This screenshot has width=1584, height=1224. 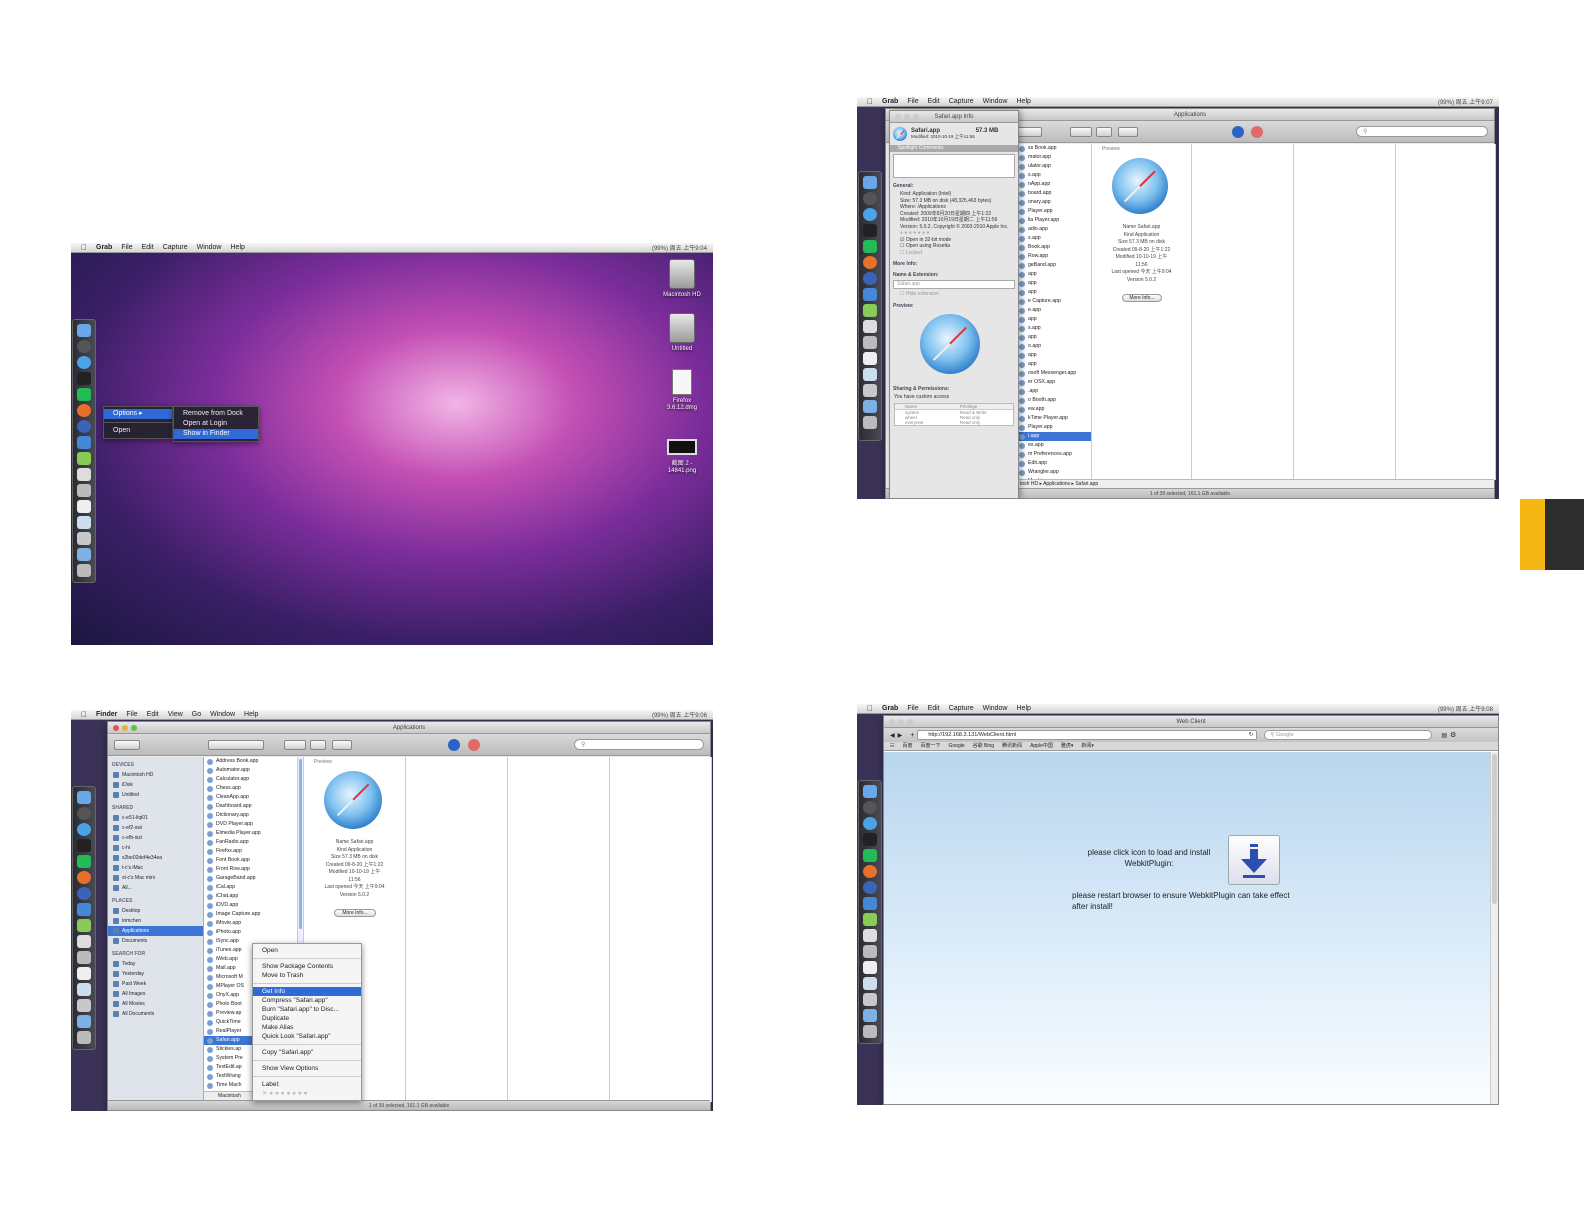 What do you see at coordinates (1053, 310) in the screenshot?
I see `list-item: e.app` at bounding box center [1053, 310].